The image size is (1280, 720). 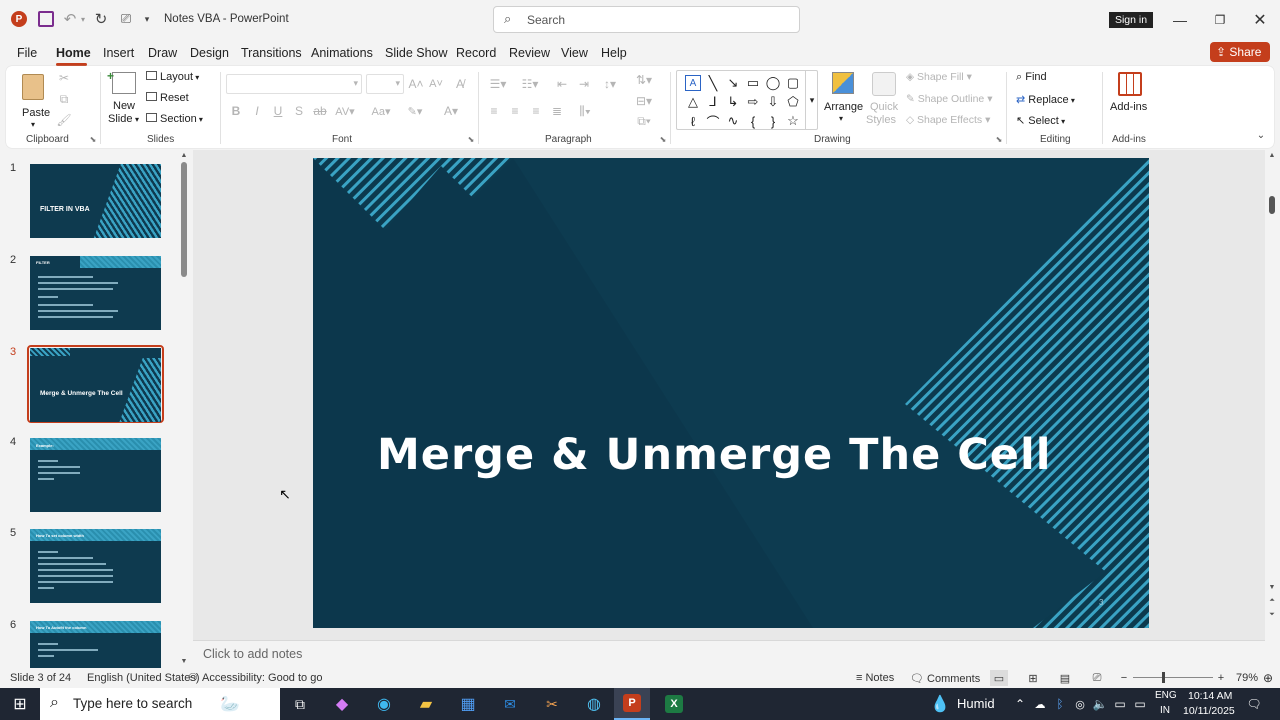 I want to click on volume-icon: 🔈, so click(x=1100, y=704).